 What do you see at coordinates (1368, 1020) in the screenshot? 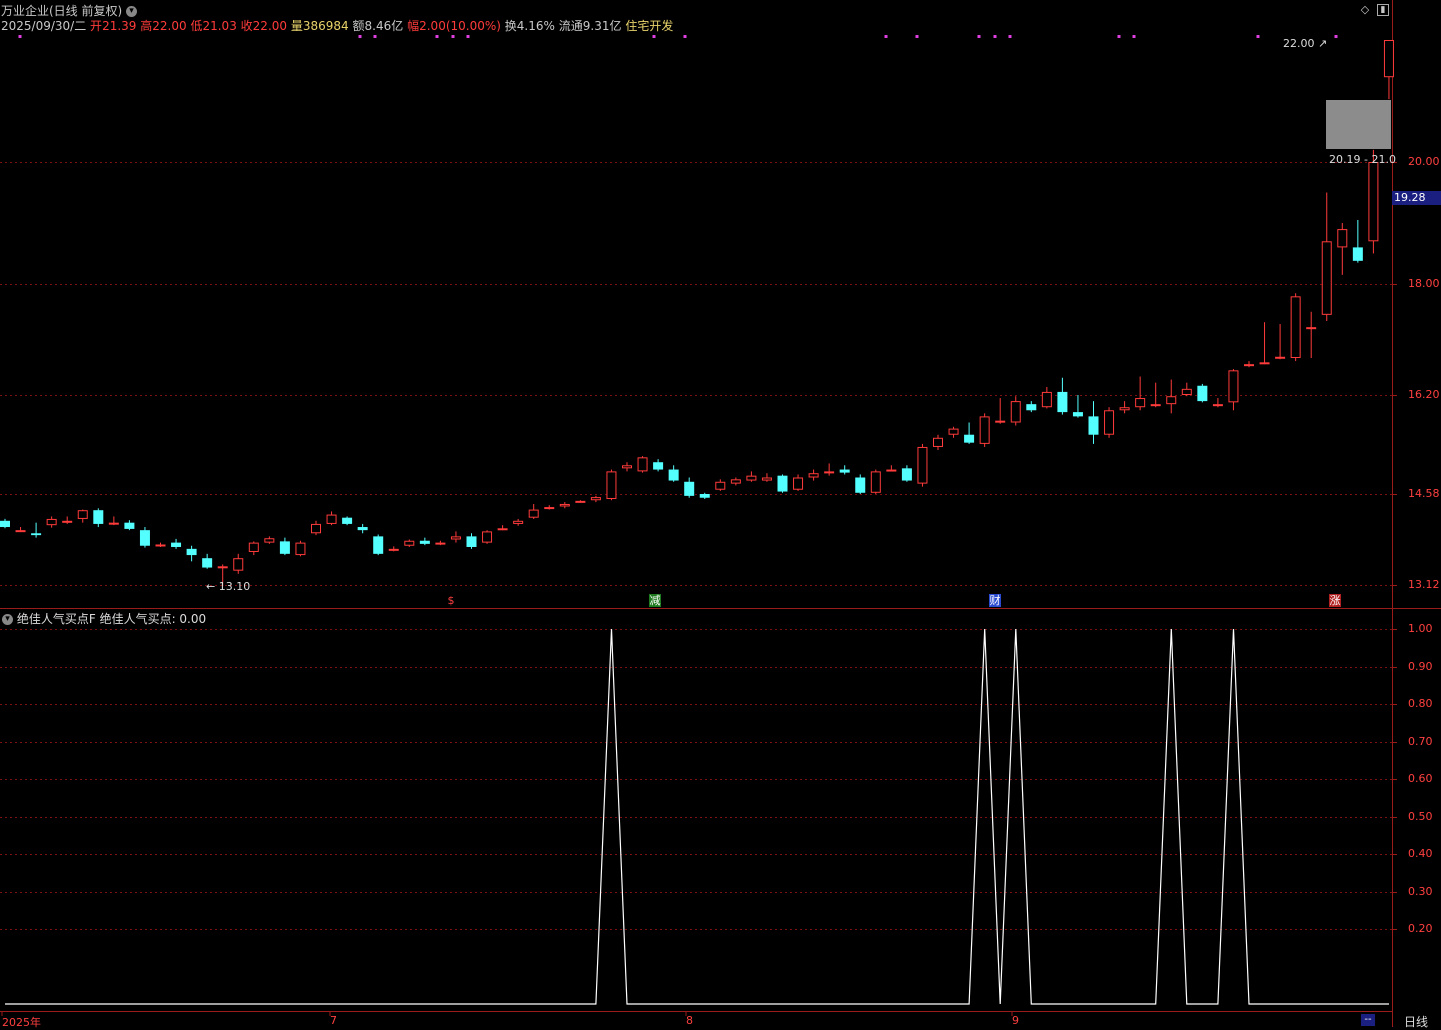
I see `scroll-indicator: --` at bounding box center [1368, 1020].